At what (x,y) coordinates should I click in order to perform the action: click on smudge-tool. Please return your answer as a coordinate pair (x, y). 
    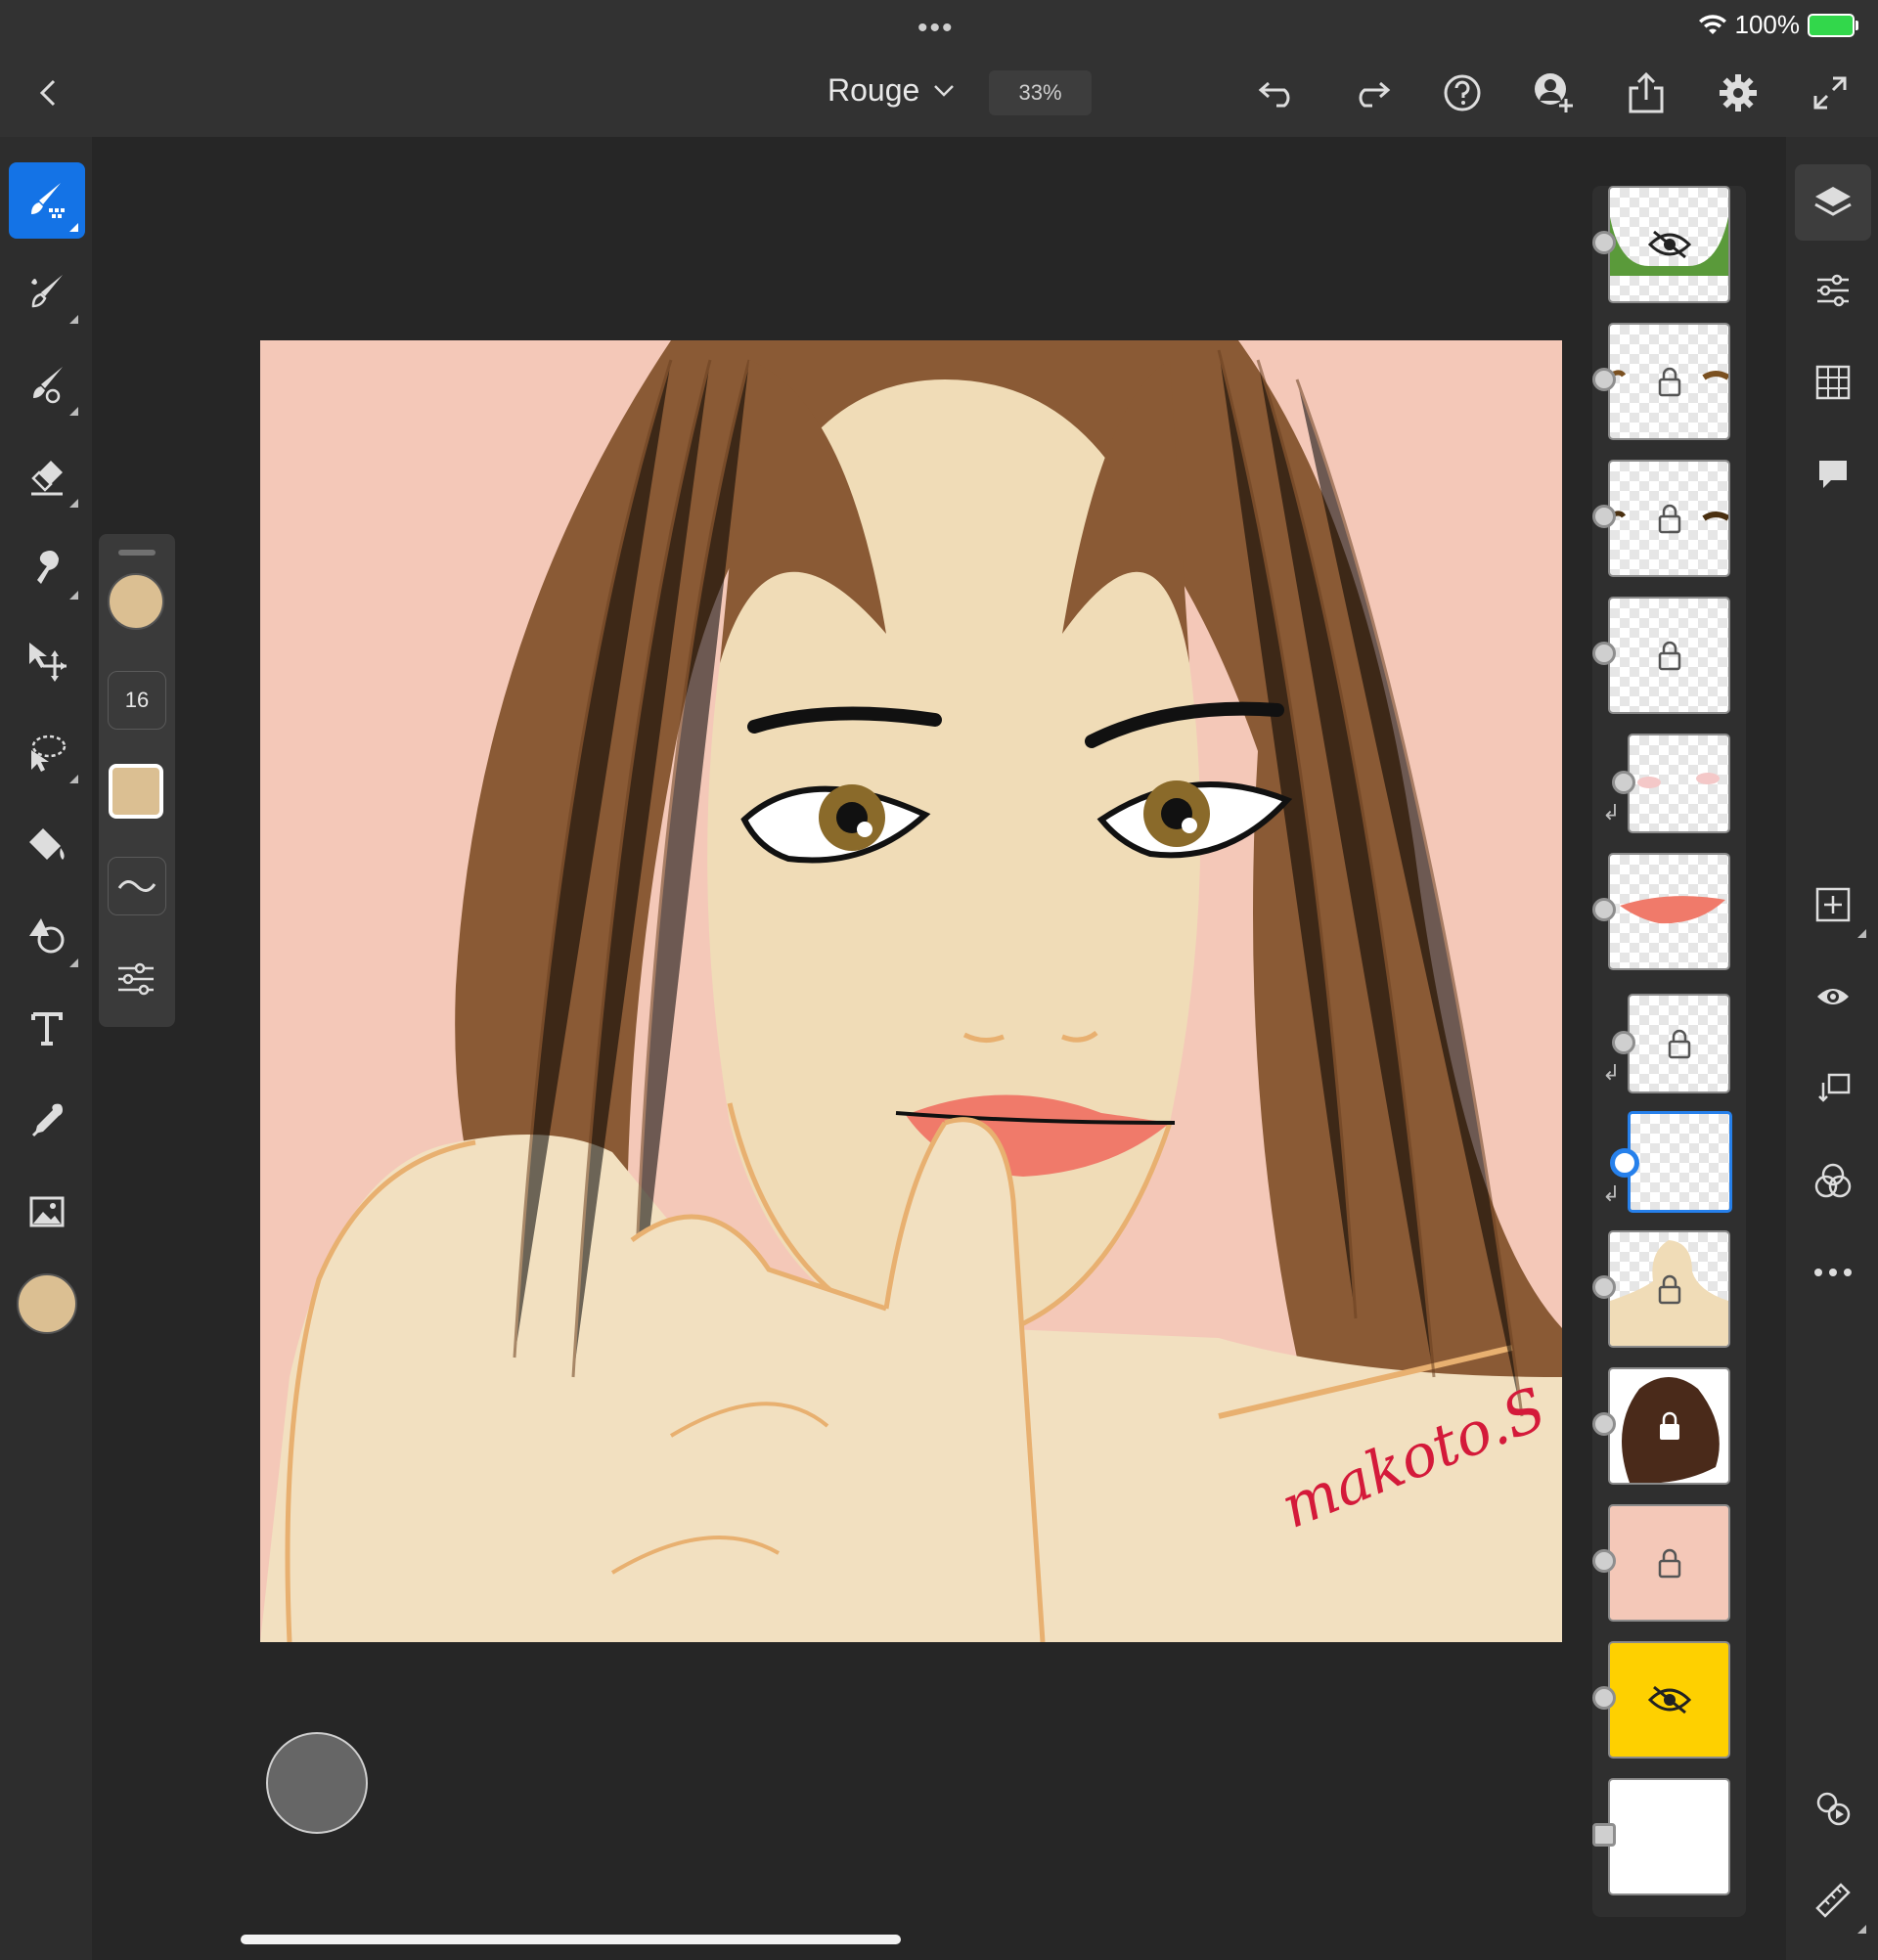
    Looking at the image, I should click on (47, 568).